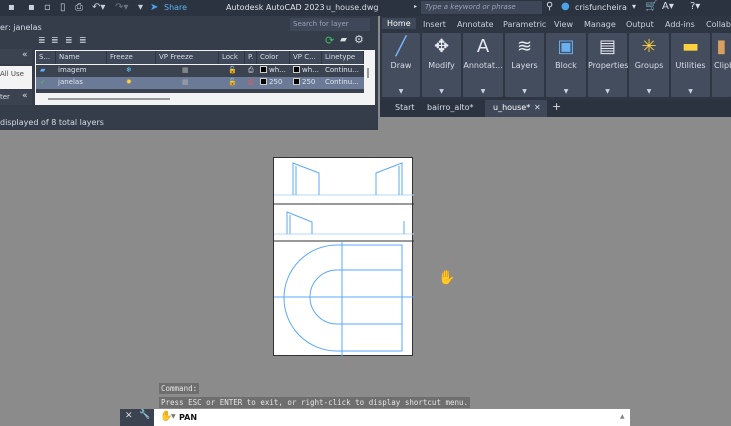 This screenshot has height=426, width=731. What do you see at coordinates (634, 6) in the screenshot?
I see `dropdown-icon: ▾` at bounding box center [634, 6].